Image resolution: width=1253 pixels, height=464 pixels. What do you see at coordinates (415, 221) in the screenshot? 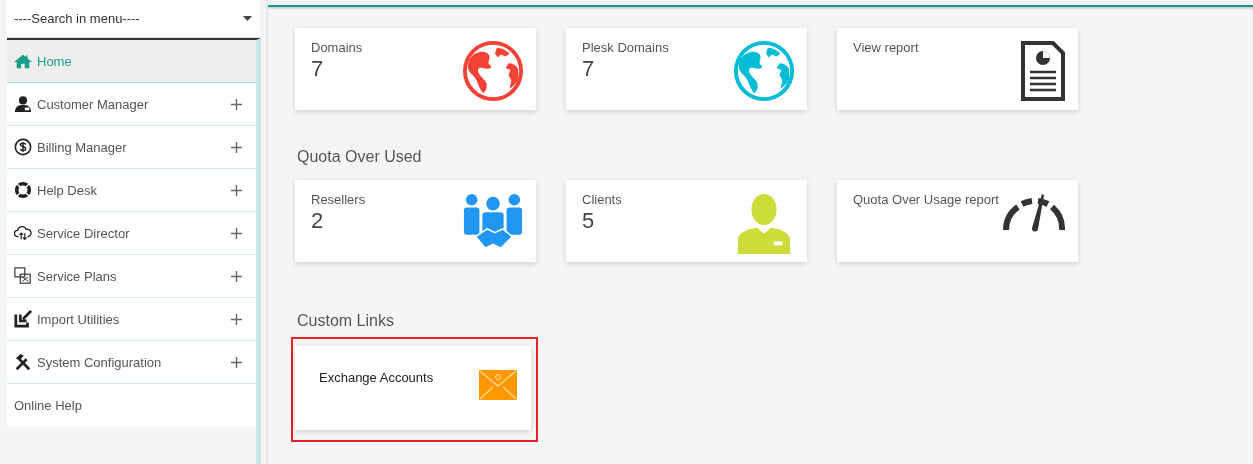
I see `dashboard-card: Resellers 2` at bounding box center [415, 221].